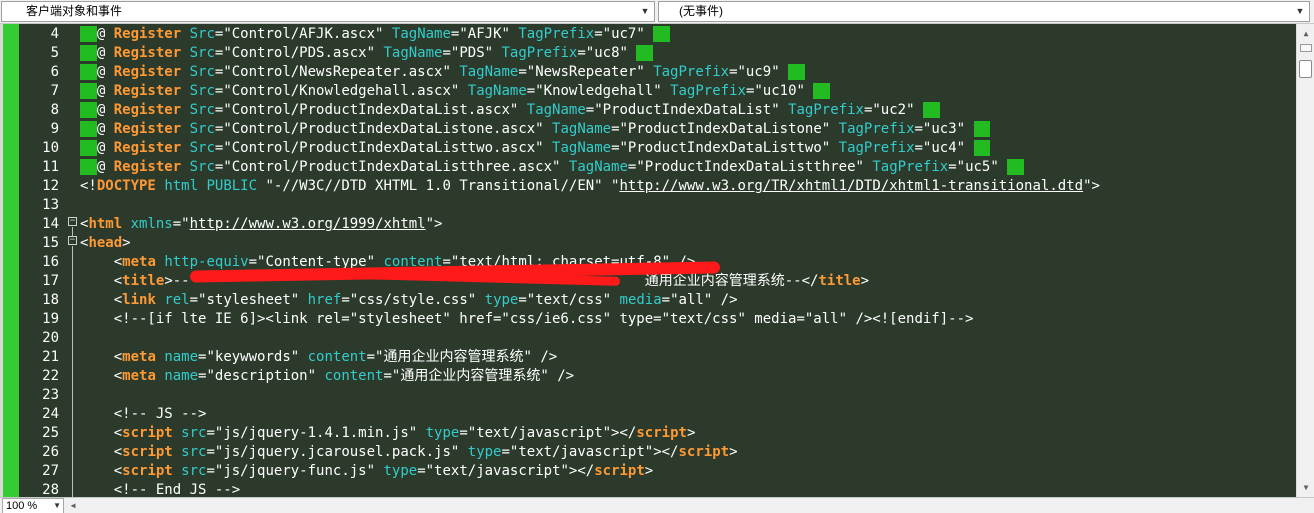 Image resolution: width=1314 pixels, height=513 pixels. I want to click on line-number: 5, so click(54, 53).